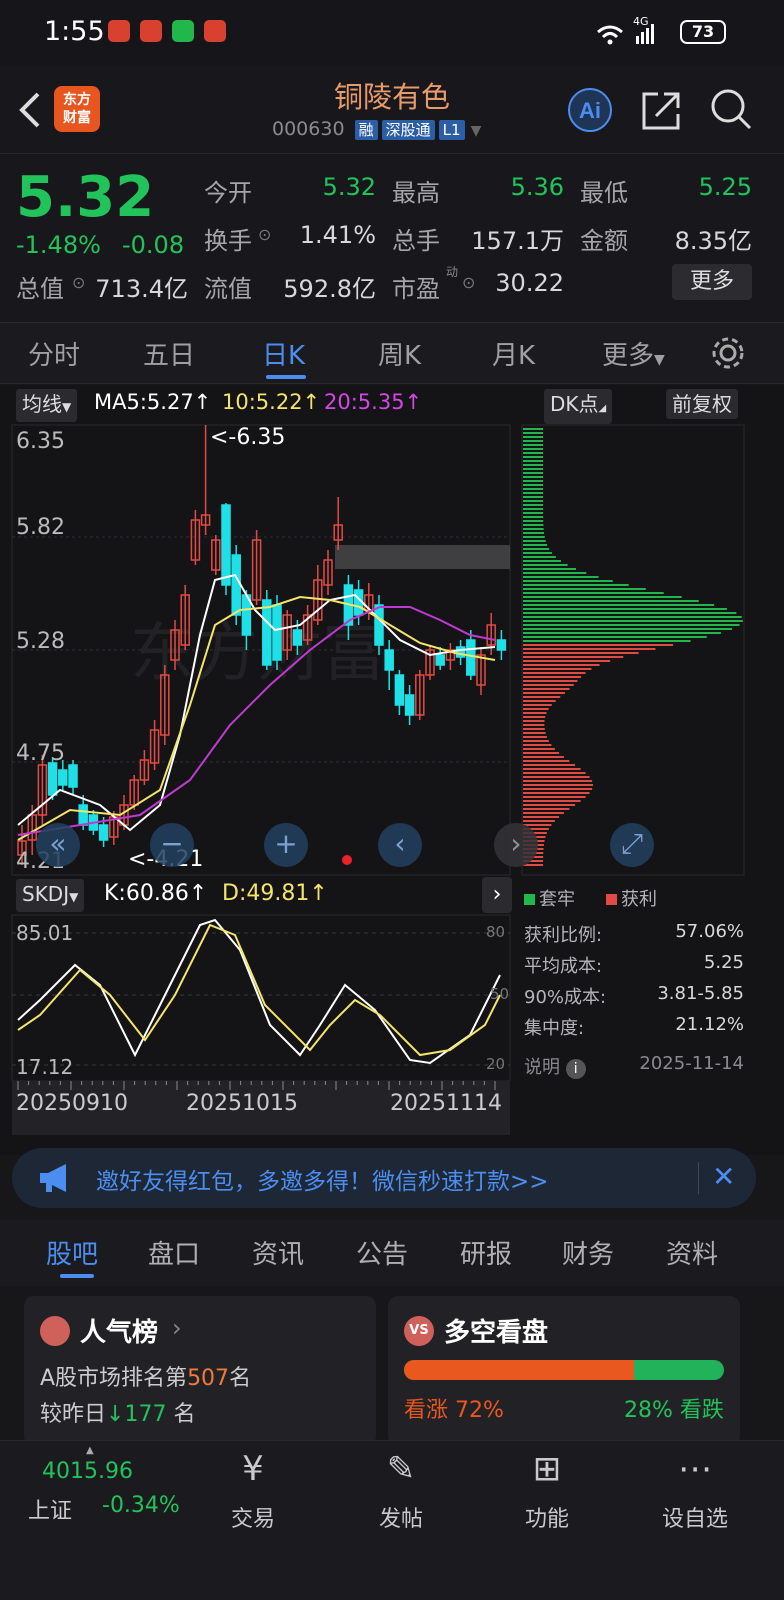 The image size is (784, 1600). Describe the element at coordinates (723, 962) in the screenshot. I see `chip-value: 5.25` at that location.